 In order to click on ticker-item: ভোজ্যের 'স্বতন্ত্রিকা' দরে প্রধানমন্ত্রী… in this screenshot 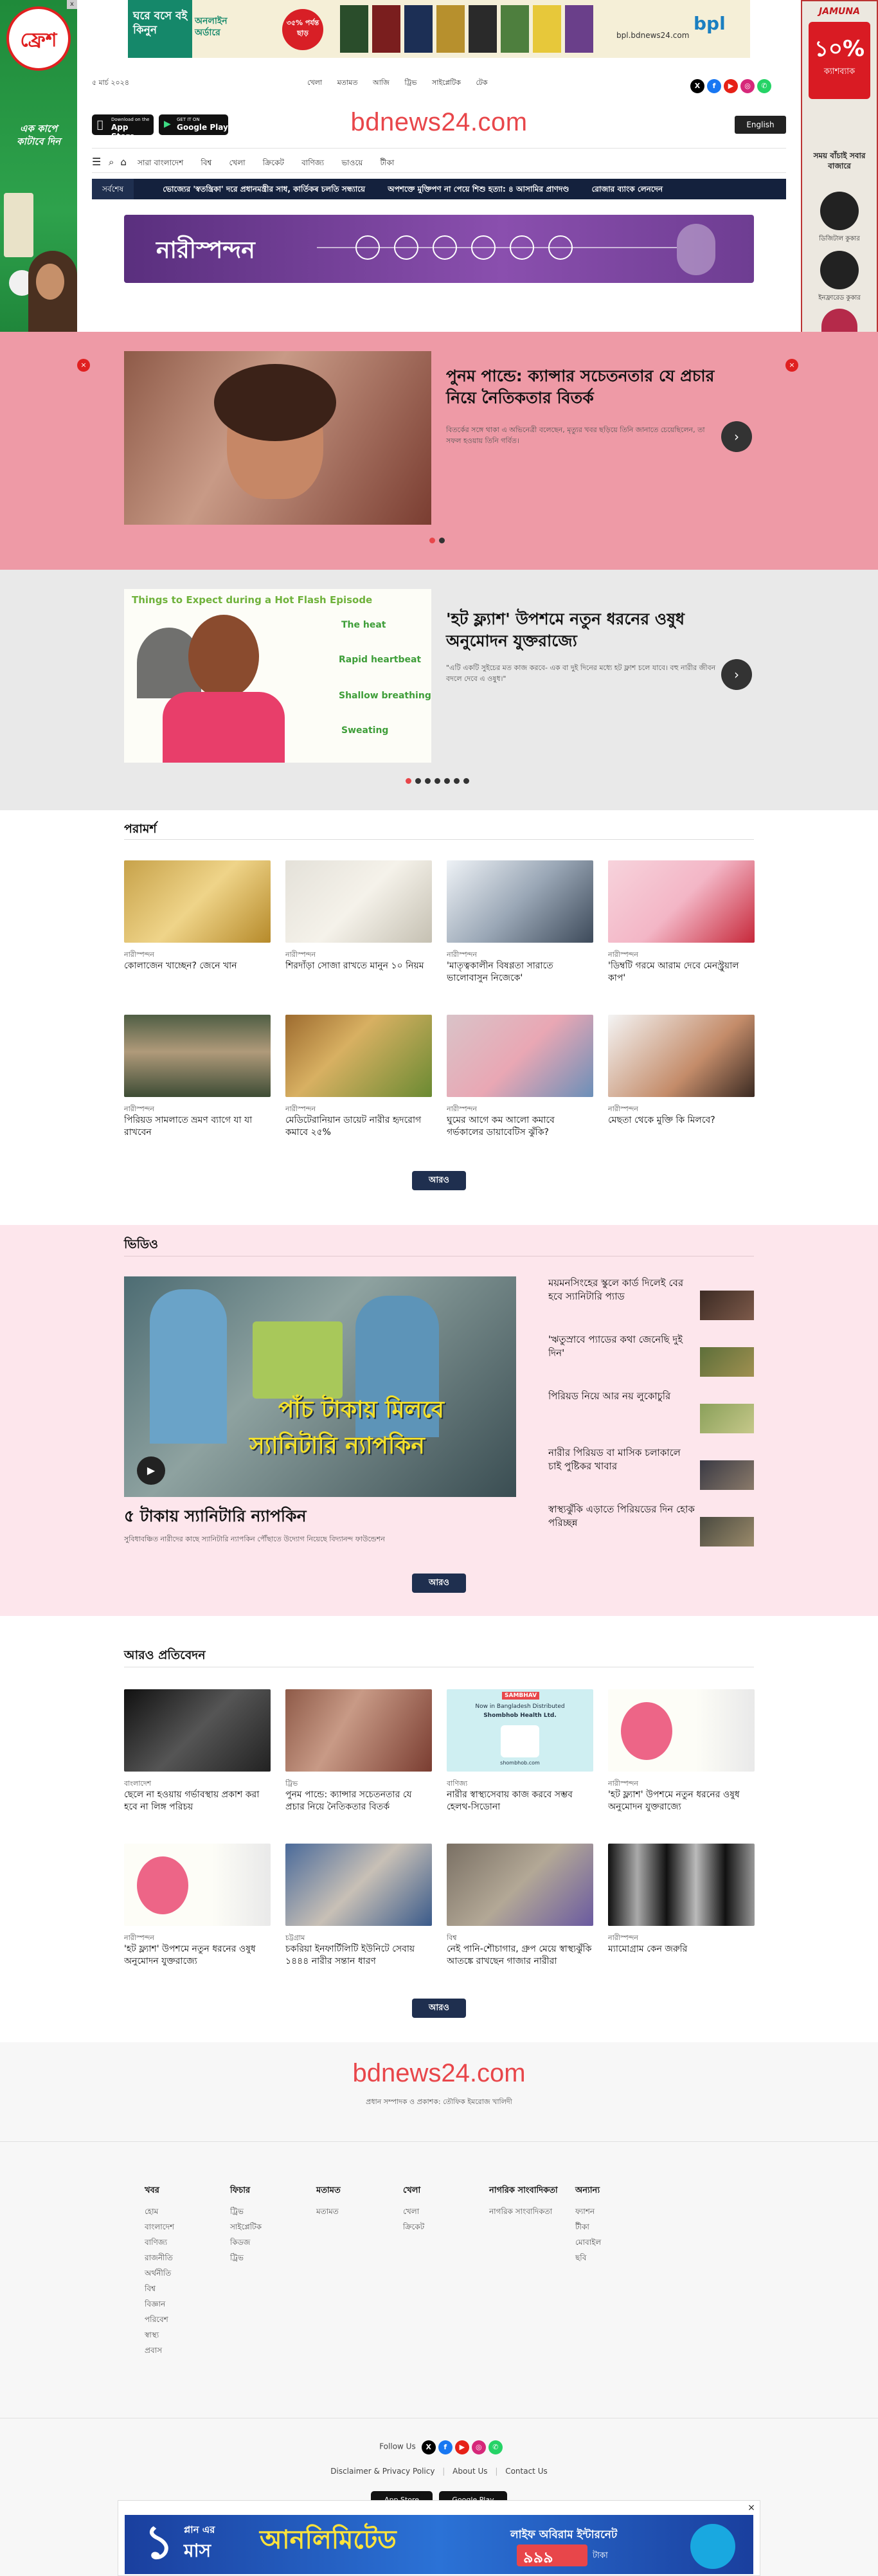, I will do `click(264, 189)`.